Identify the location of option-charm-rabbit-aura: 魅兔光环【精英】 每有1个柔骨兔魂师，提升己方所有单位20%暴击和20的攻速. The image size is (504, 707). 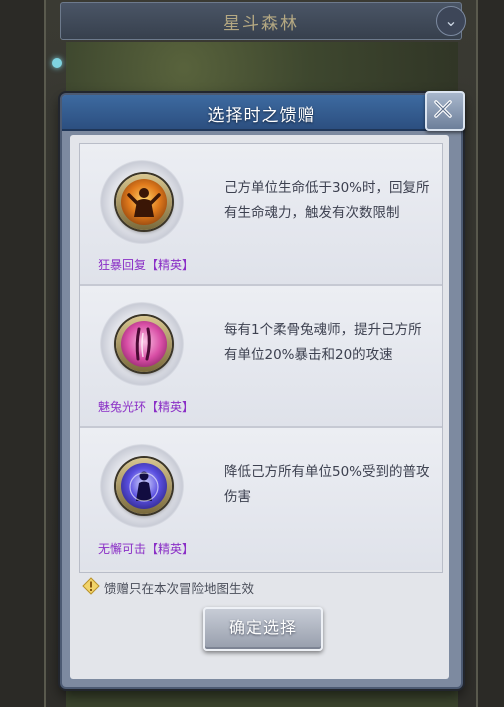
(261, 357).